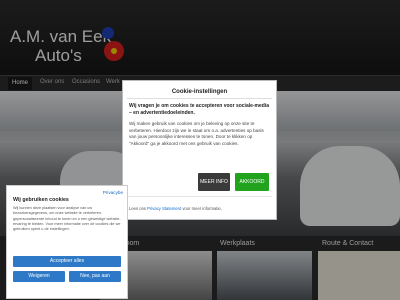 The width and height of the screenshot is (400, 300). What do you see at coordinates (199, 92) in the screenshot?
I see `dialog-title: Cookie-instellingen` at bounding box center [199, 92].